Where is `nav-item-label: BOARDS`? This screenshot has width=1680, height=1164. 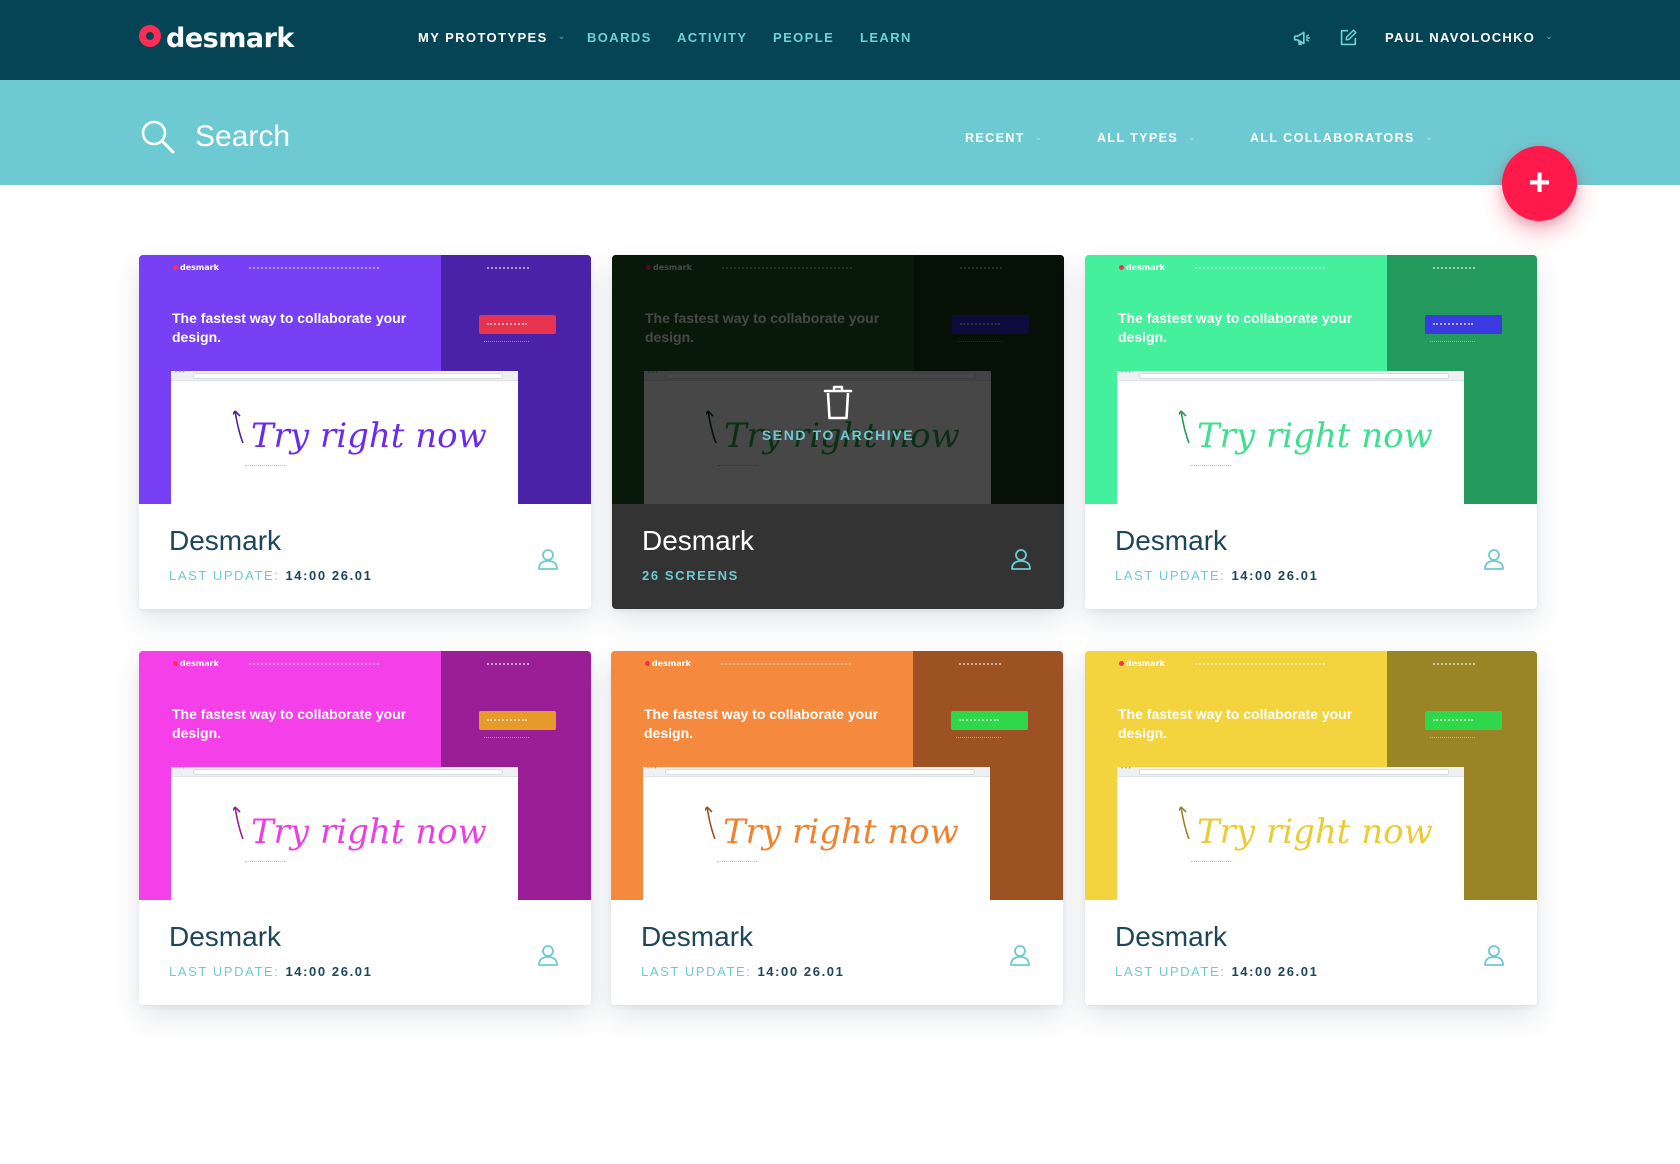
nav-item-label: BOARDS is located at coordinates (619, 37).